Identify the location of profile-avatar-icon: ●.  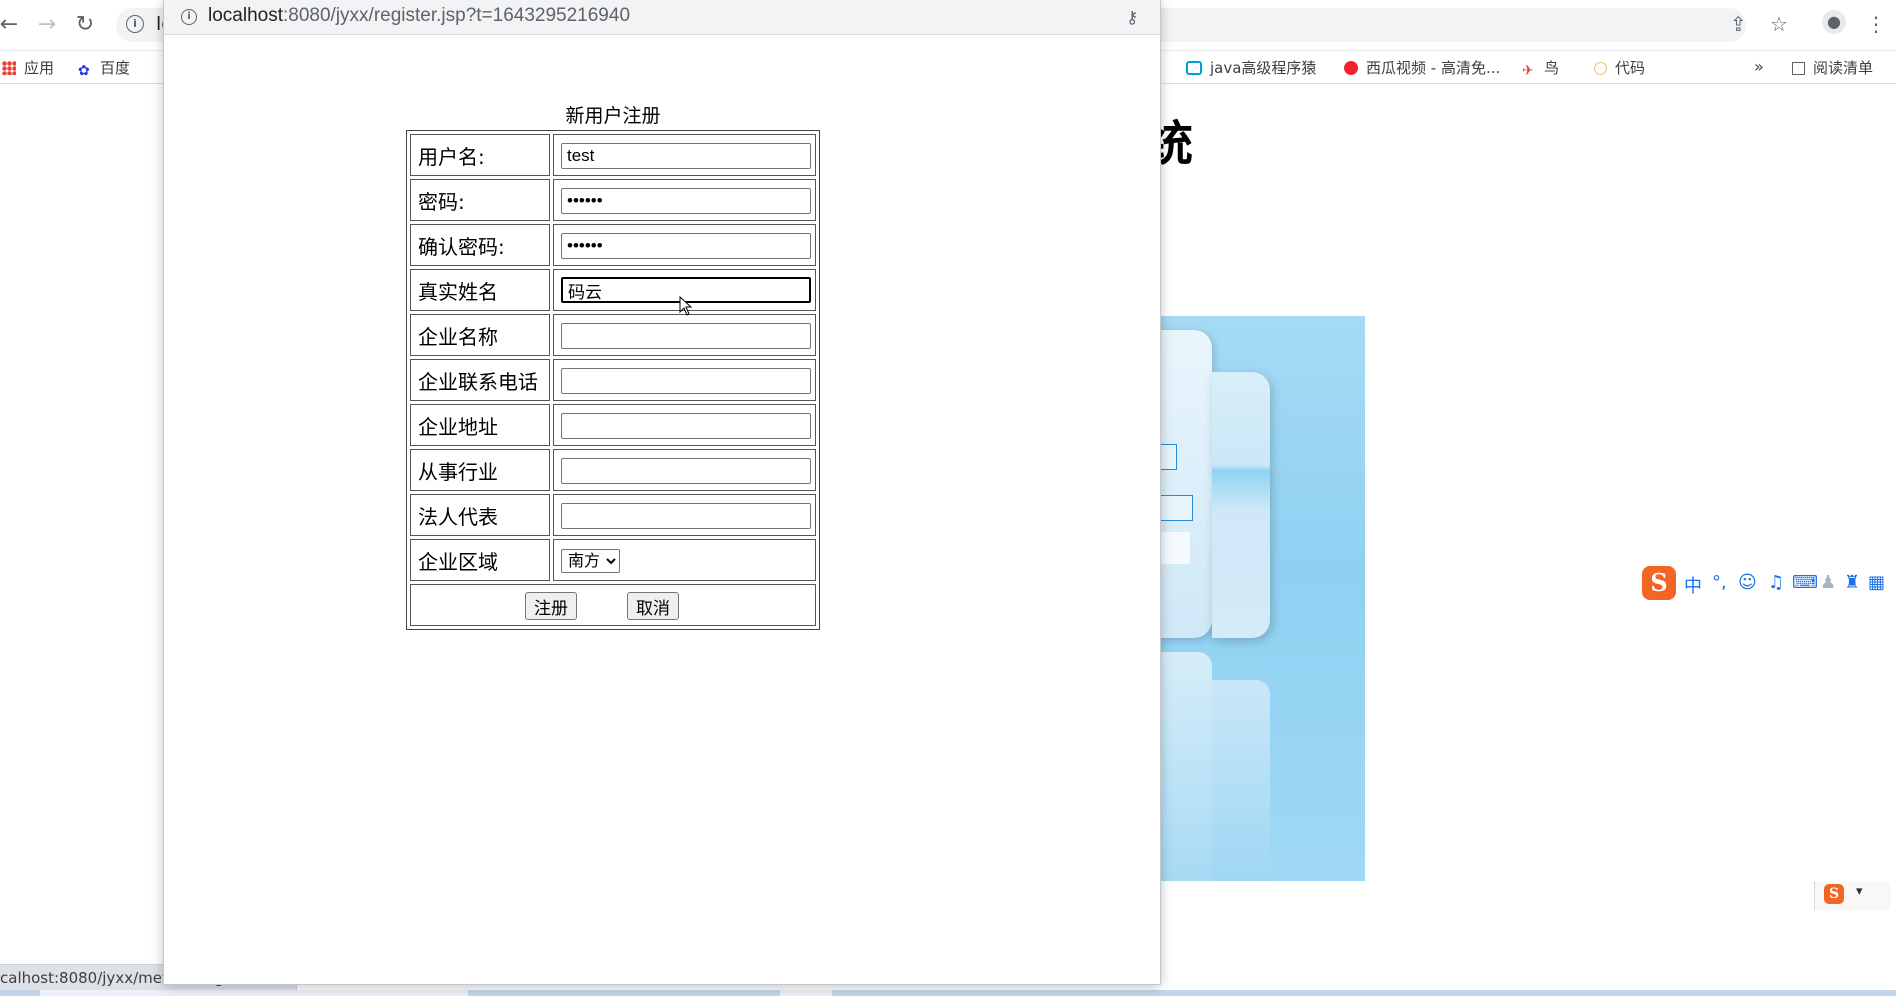
(1834, 22).